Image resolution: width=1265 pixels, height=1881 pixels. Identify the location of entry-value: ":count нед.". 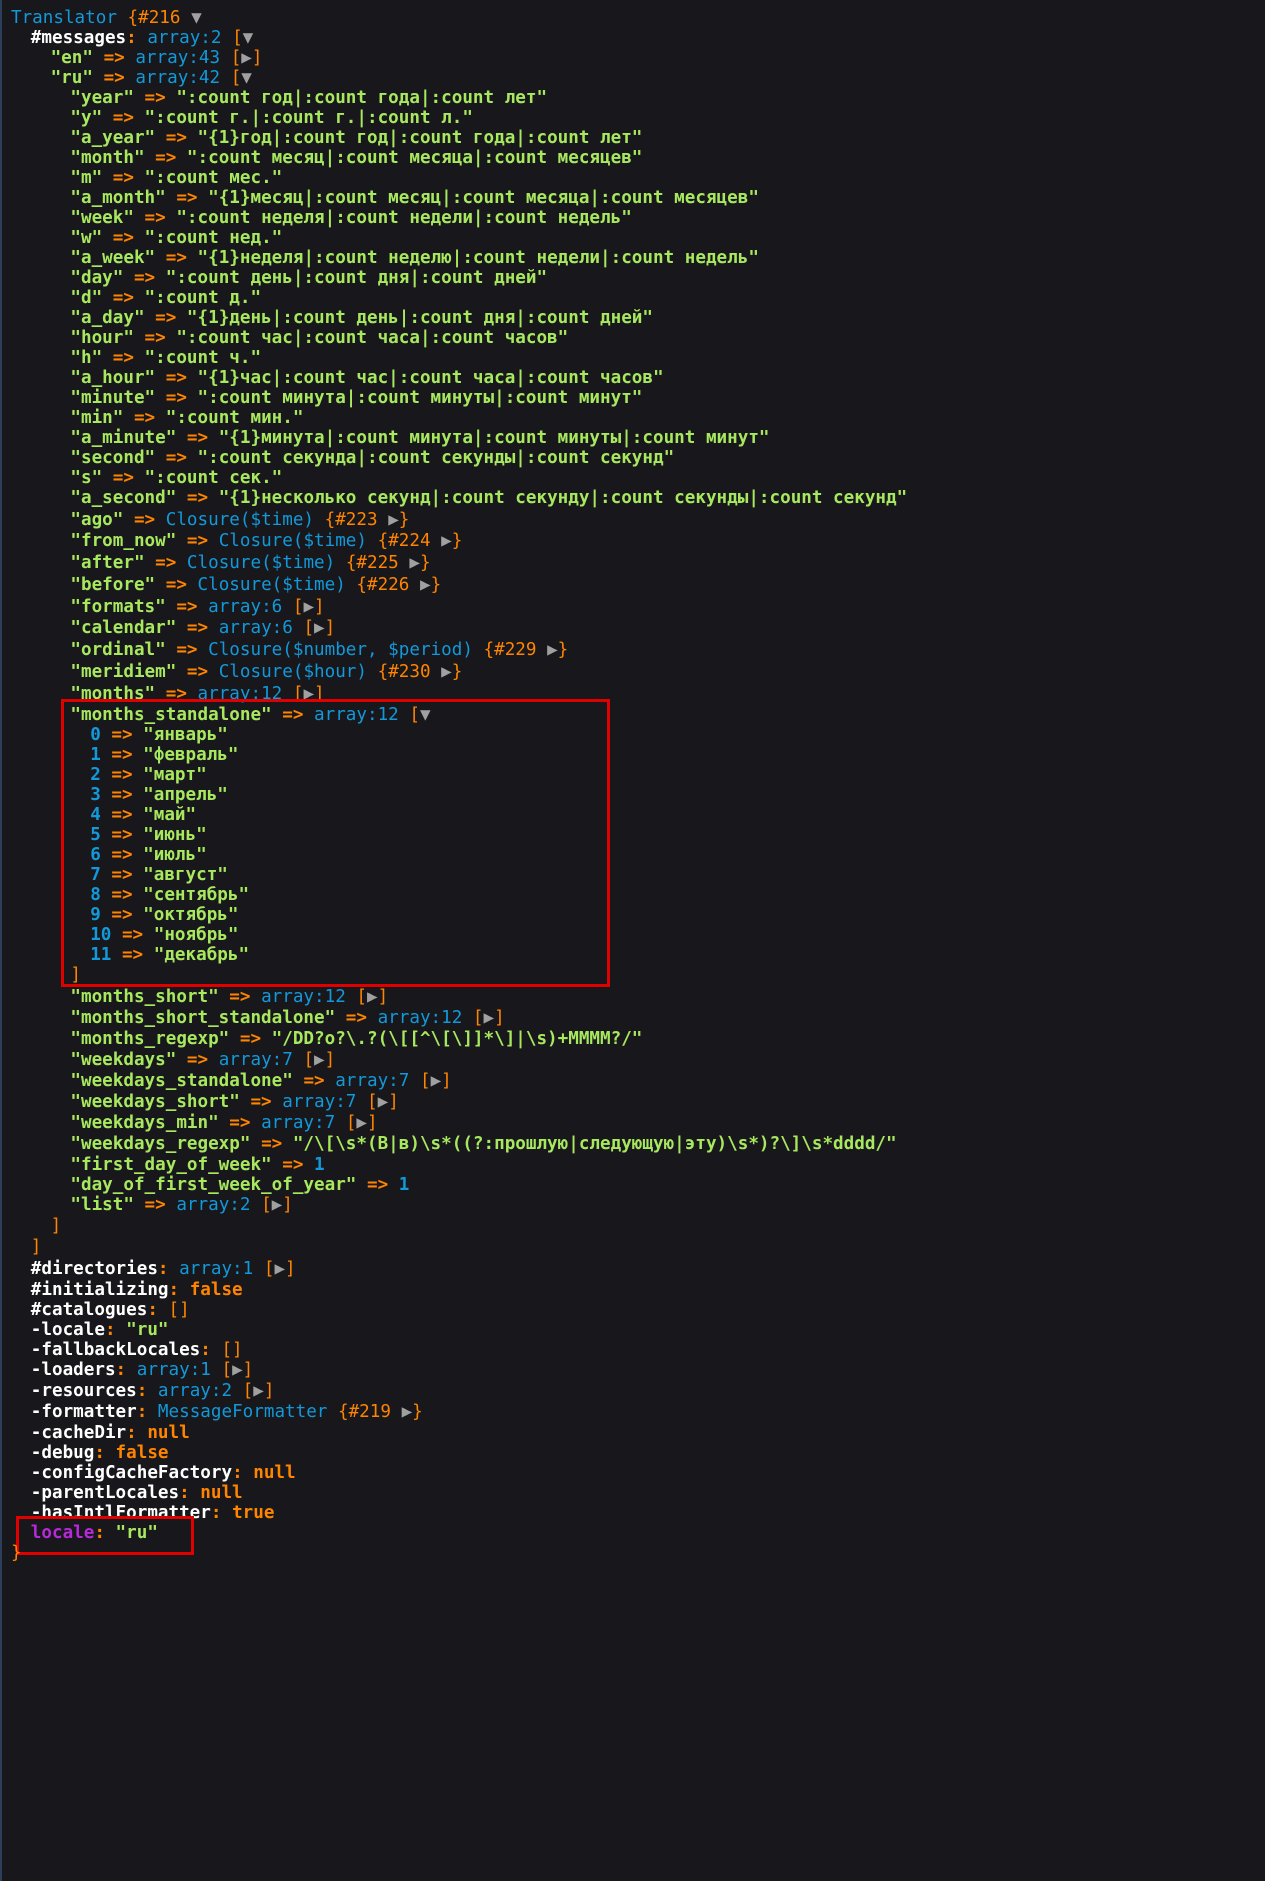
(213, 238).